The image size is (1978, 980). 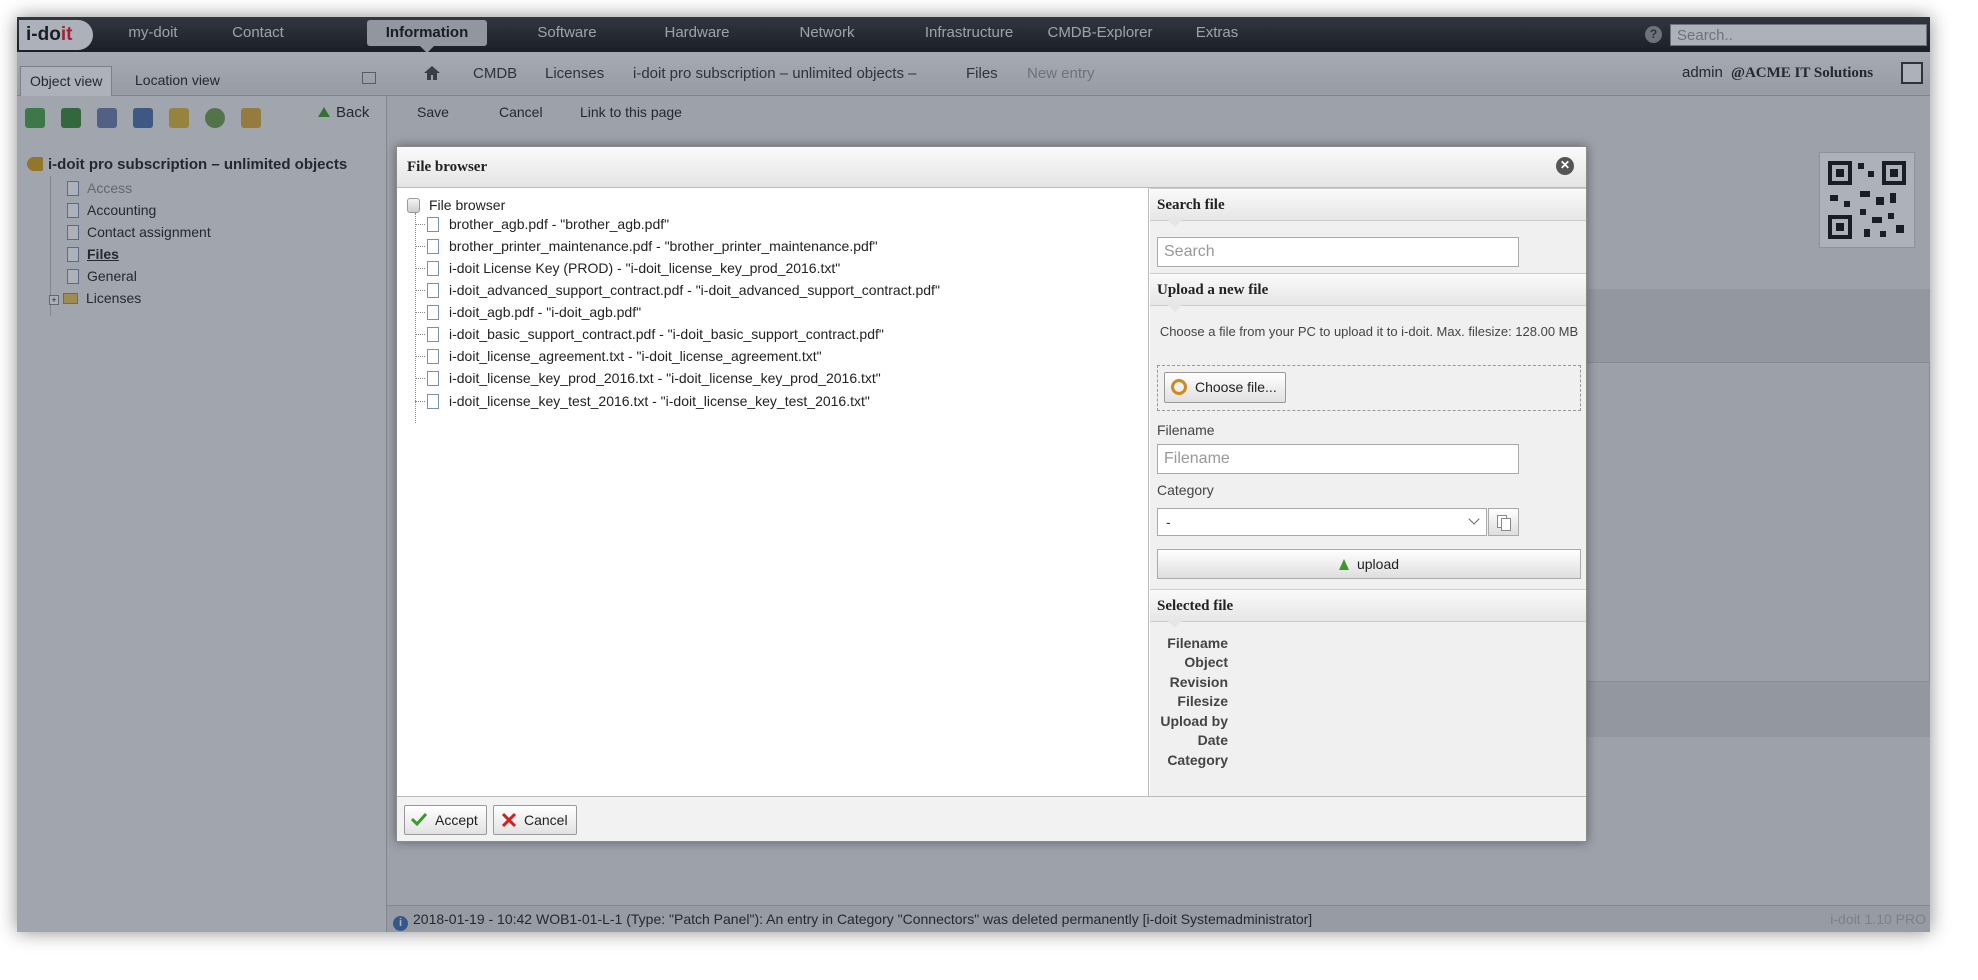 What do you see at coordinates (467, 205) in the screenshot?
I see `file-tree-root-label: File browser` at bounding box center [467, 205].